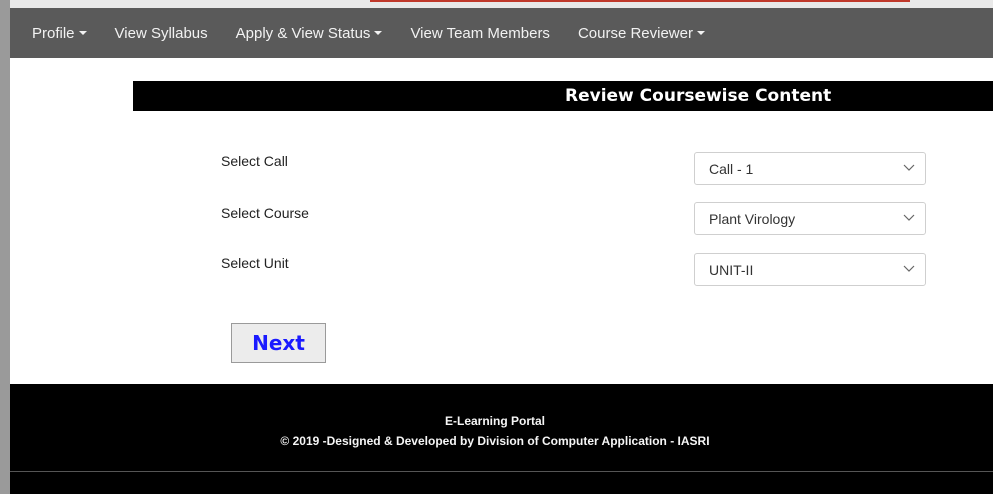 This screenshot has height=494, width=993. I want to click on next-button: Next, so click(278, 343).